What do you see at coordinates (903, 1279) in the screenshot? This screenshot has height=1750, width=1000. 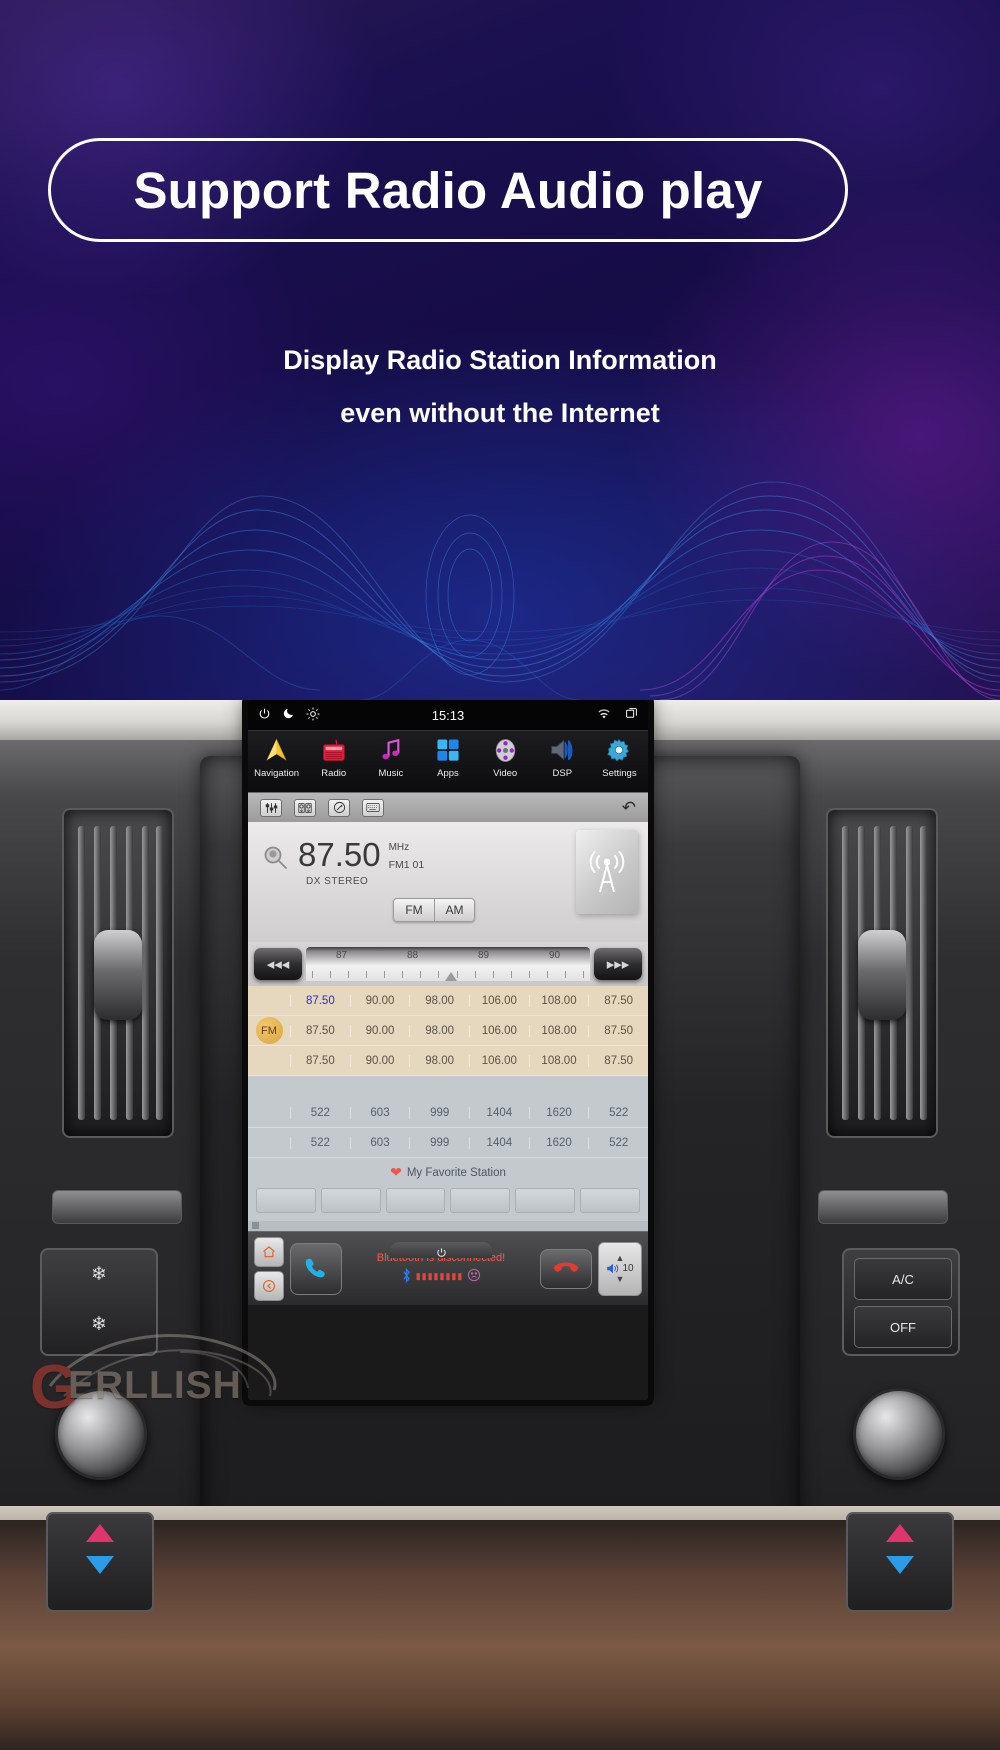 I see `ac-button: A/C` at bounding box center [903, 1279].